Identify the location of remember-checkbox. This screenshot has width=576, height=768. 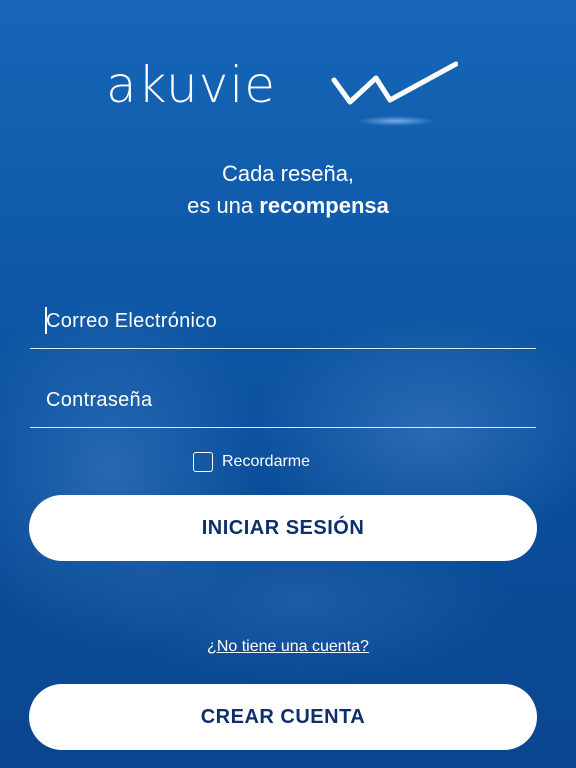
(203, 462).